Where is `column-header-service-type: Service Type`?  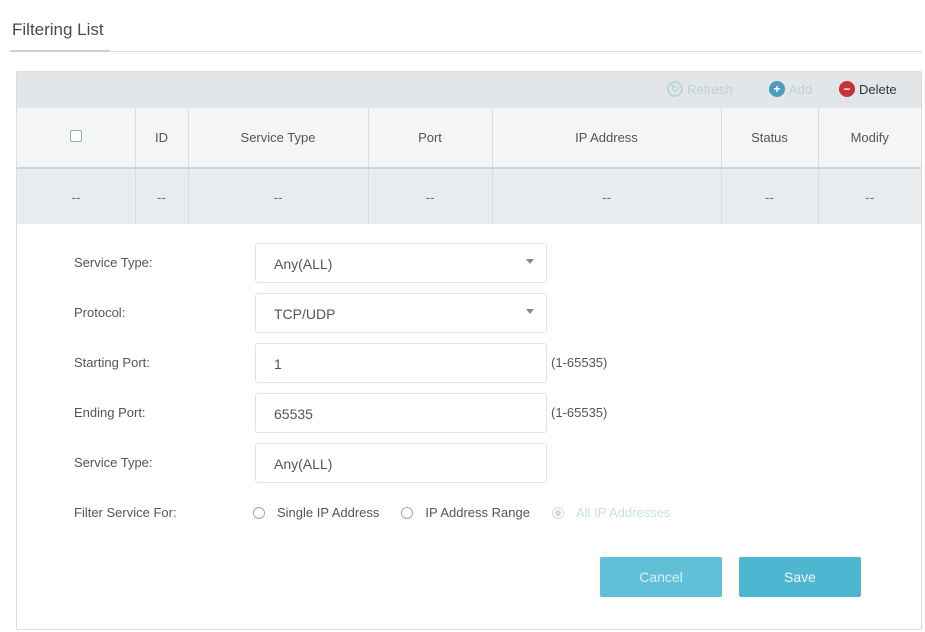
column-header-service-type: Service Type is located at coordinates (278, 138).